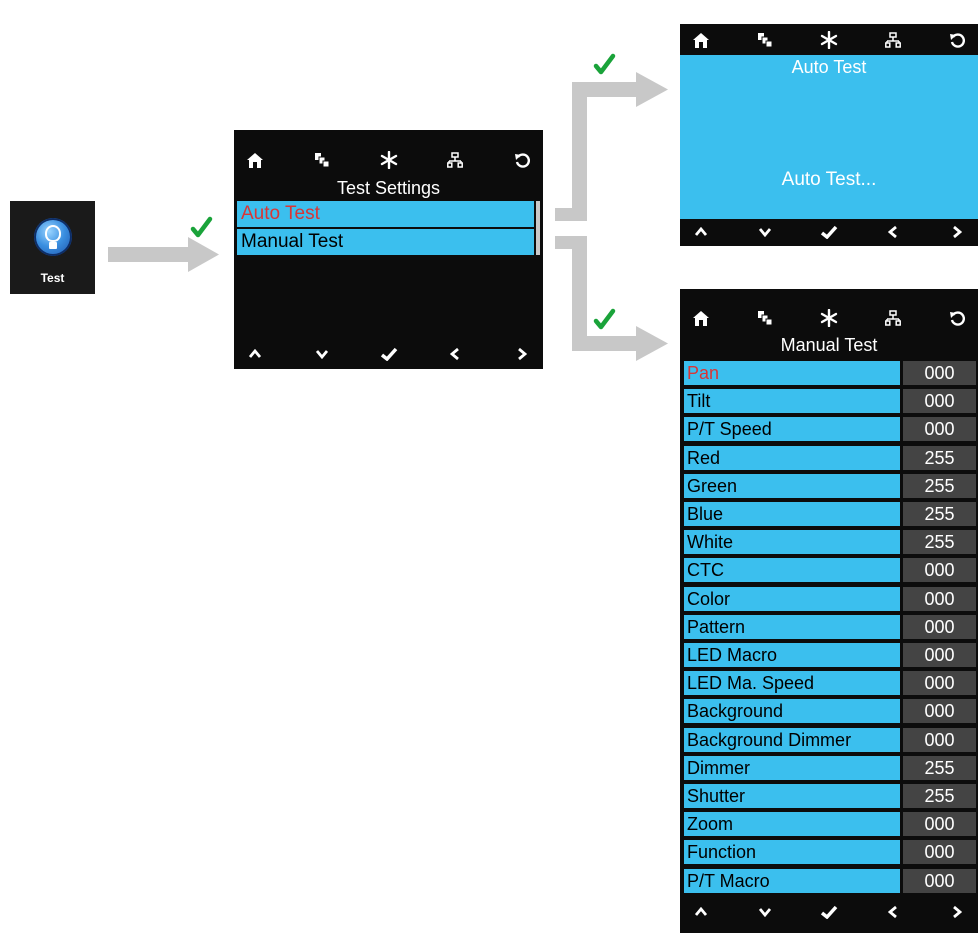 The height and width of the screenshot is (933, 978). What do you see at coordinates (792, 711) in the screenshot?
I see `parameter-label: Background` at bounding box center [792, 711].